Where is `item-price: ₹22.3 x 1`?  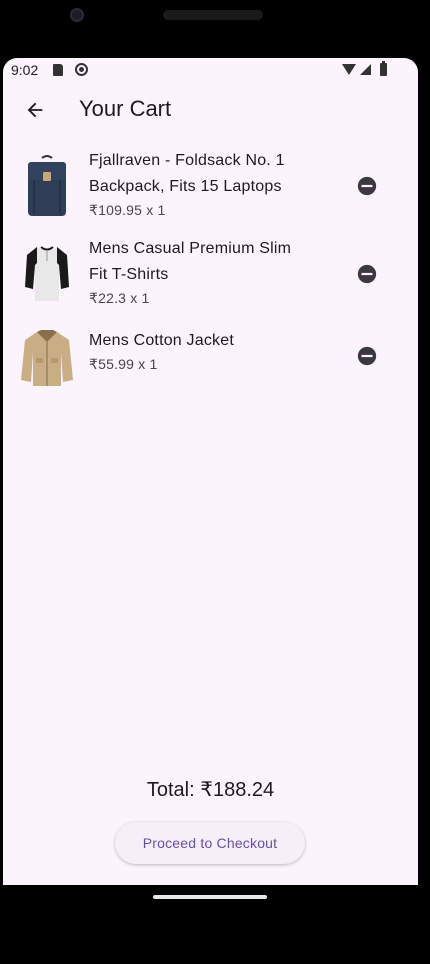 item-price: ₹22.3 x 1 is located at coordinates (119, 298).